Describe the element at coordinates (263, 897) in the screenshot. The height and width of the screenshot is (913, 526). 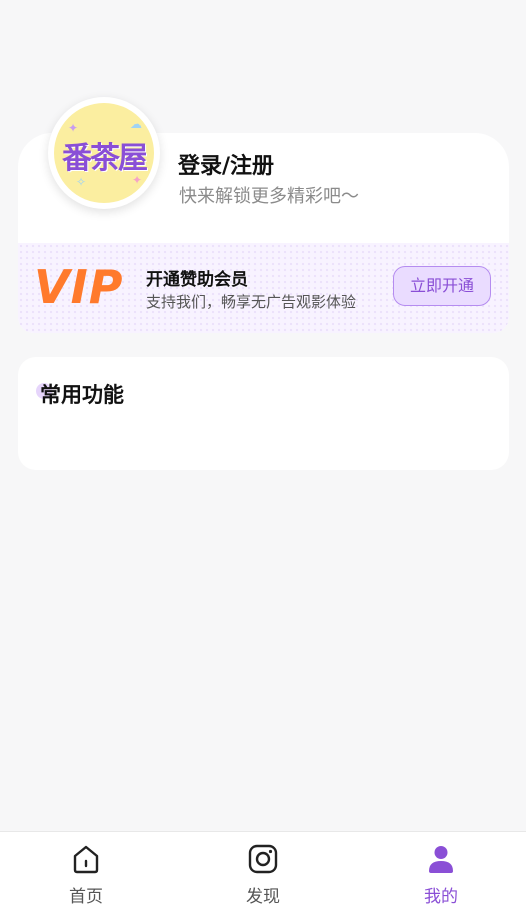
I see `tab-label: 发现` at that location.